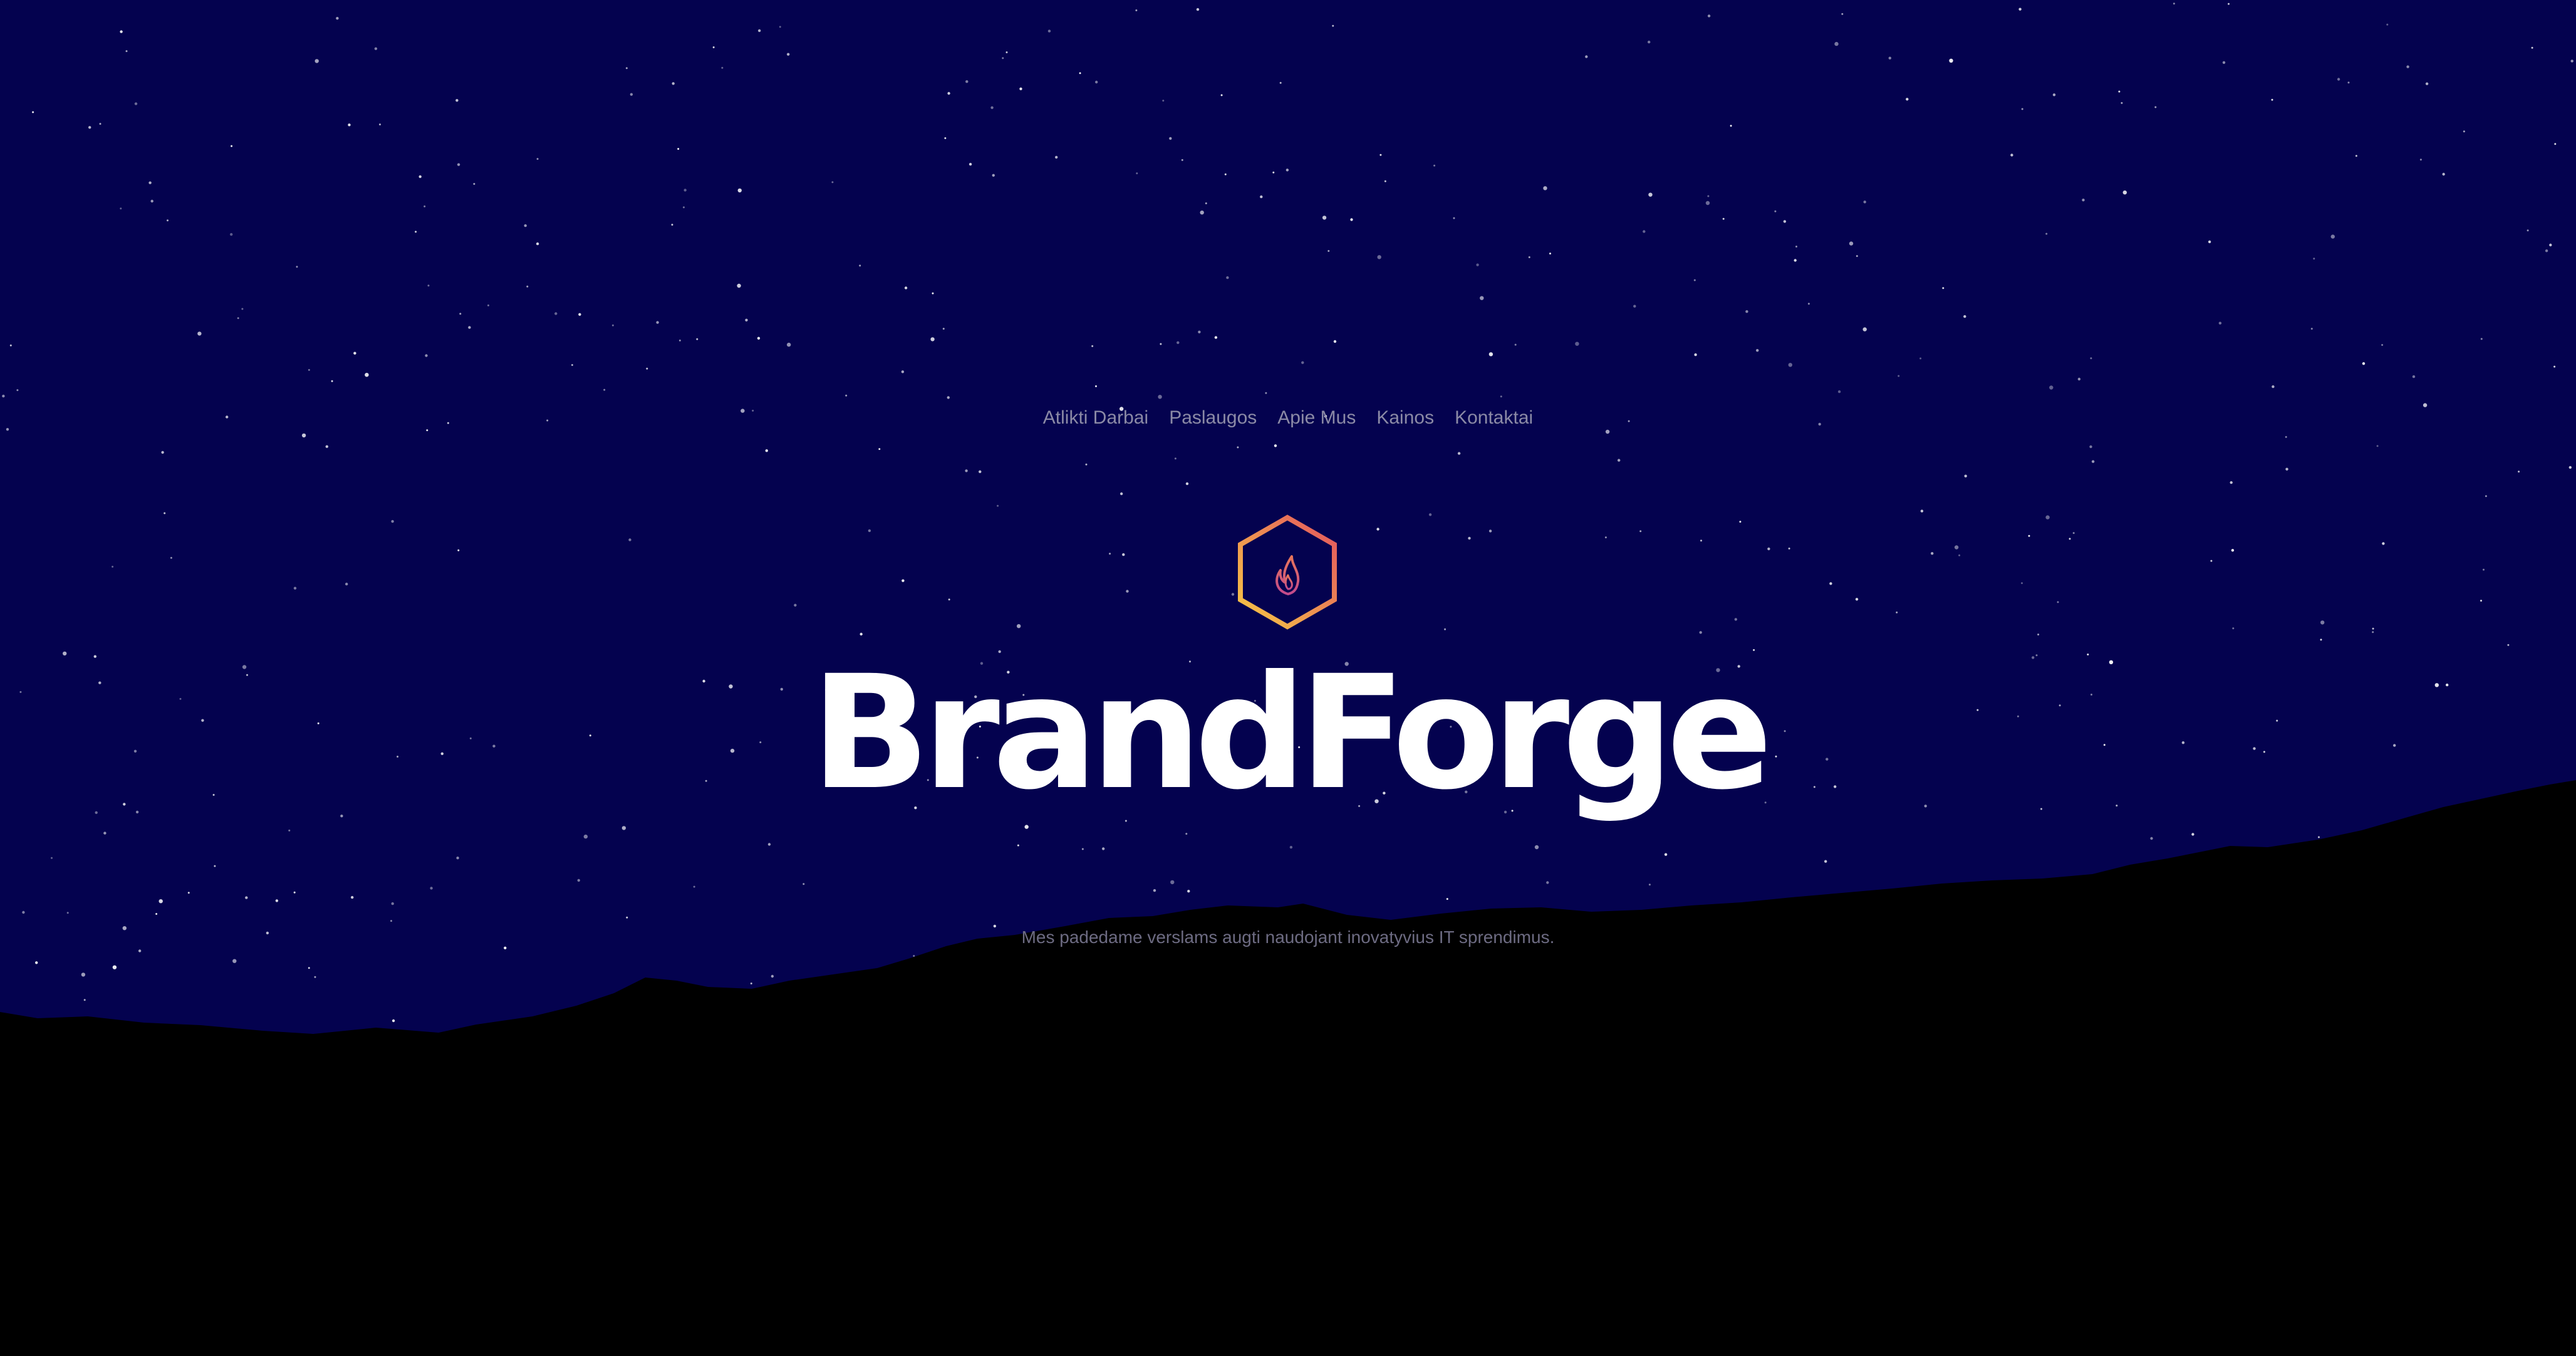  I want to click on brand-title: BrandForge, so click(1292, 733).